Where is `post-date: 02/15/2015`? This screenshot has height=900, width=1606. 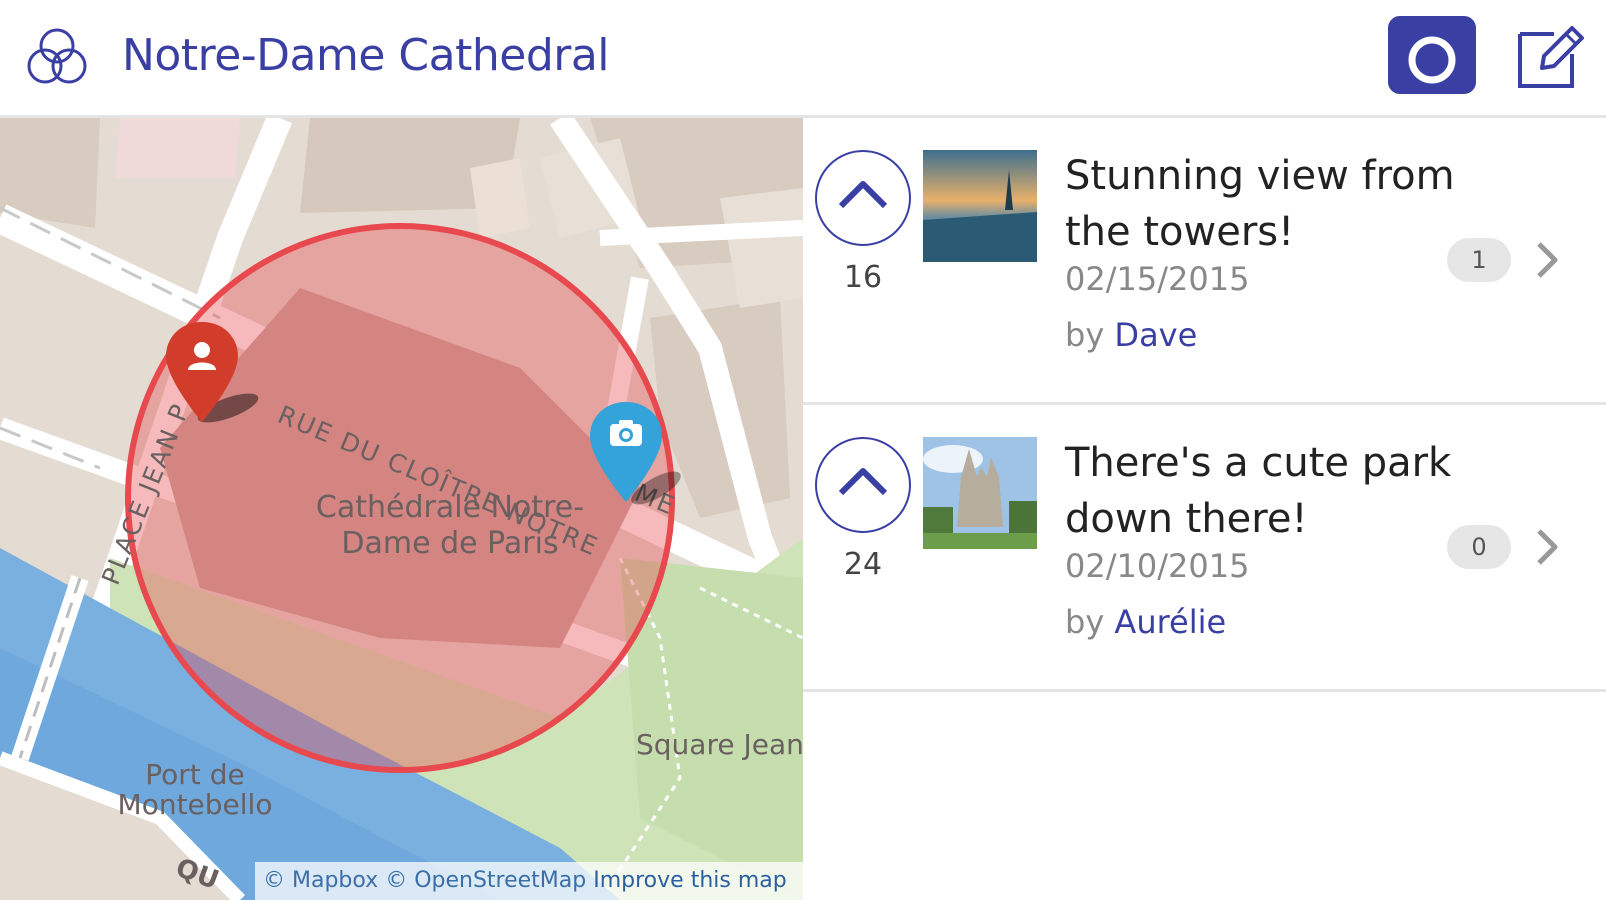 post-date: 02/15/2015 is located at coordinates (1157, 279).